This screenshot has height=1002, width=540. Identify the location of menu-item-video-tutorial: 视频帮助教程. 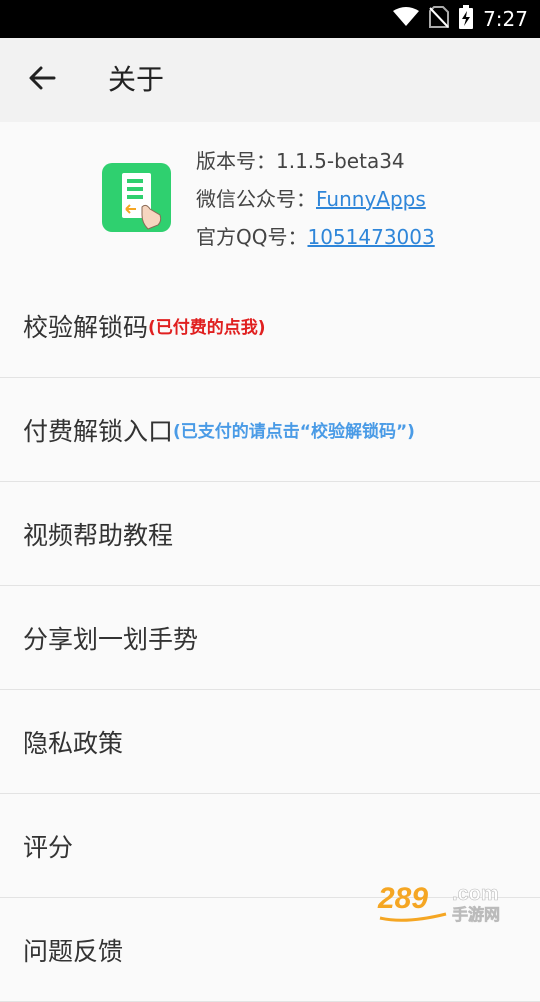
(270, 534).